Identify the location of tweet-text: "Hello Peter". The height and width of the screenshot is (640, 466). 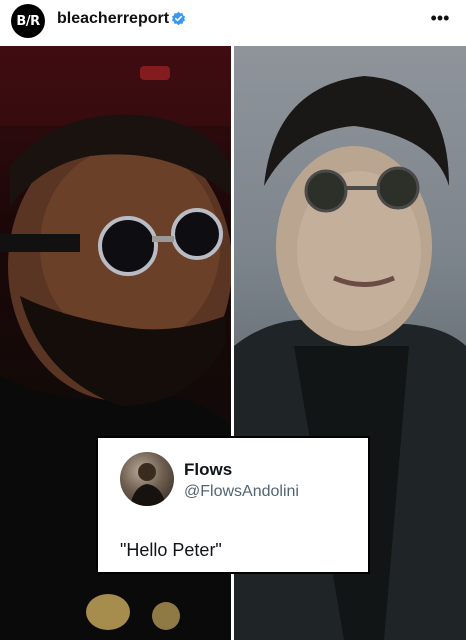
(171, 550).